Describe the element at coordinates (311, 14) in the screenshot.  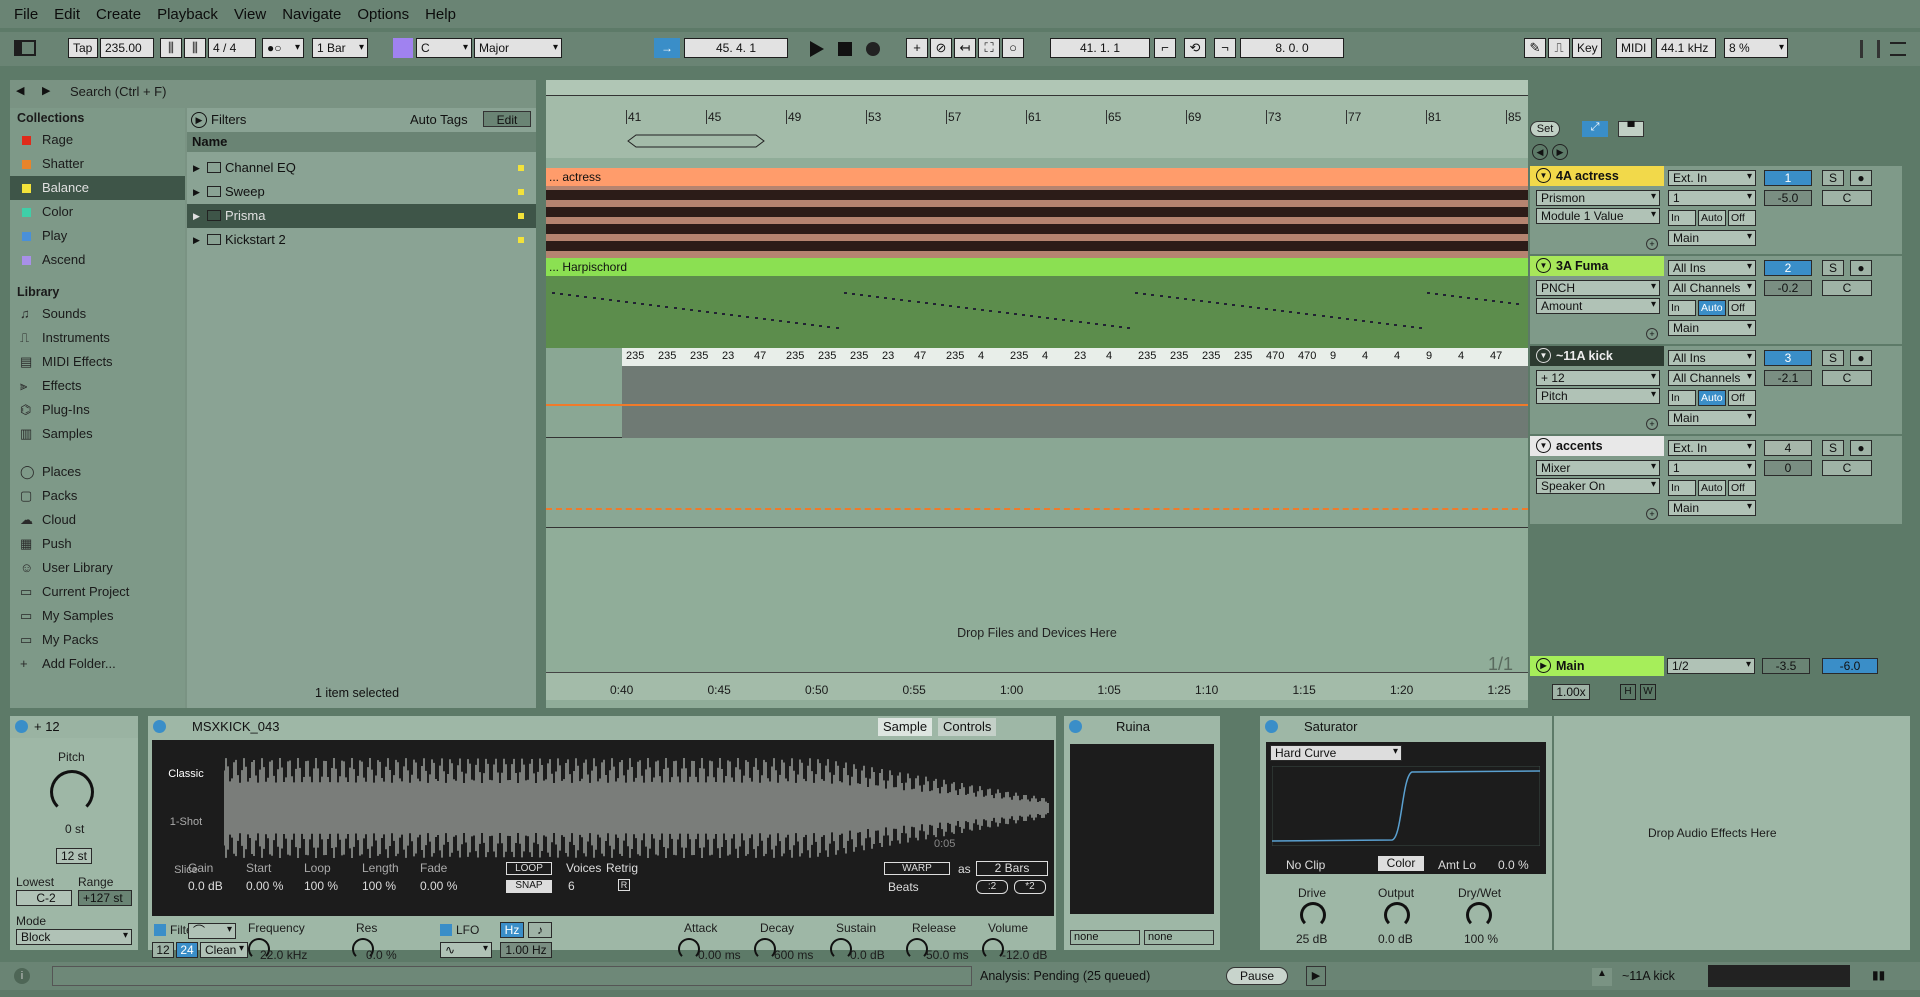
I see `menu-navigate: Navigate` at that location.